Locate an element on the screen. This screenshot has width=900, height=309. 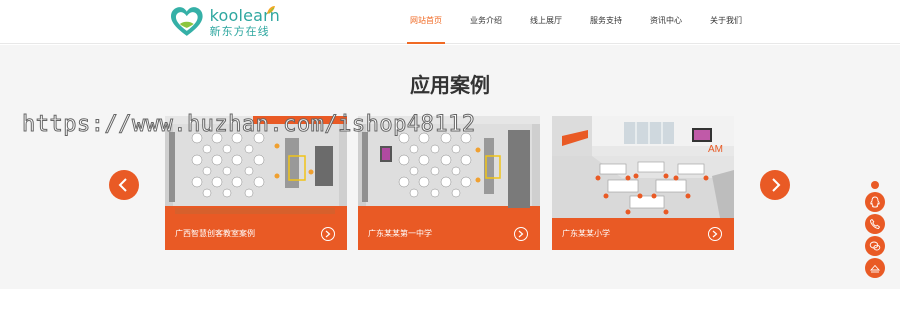
case-label: 广西智慧创客教室案例 is located at coordinates (215, 233).